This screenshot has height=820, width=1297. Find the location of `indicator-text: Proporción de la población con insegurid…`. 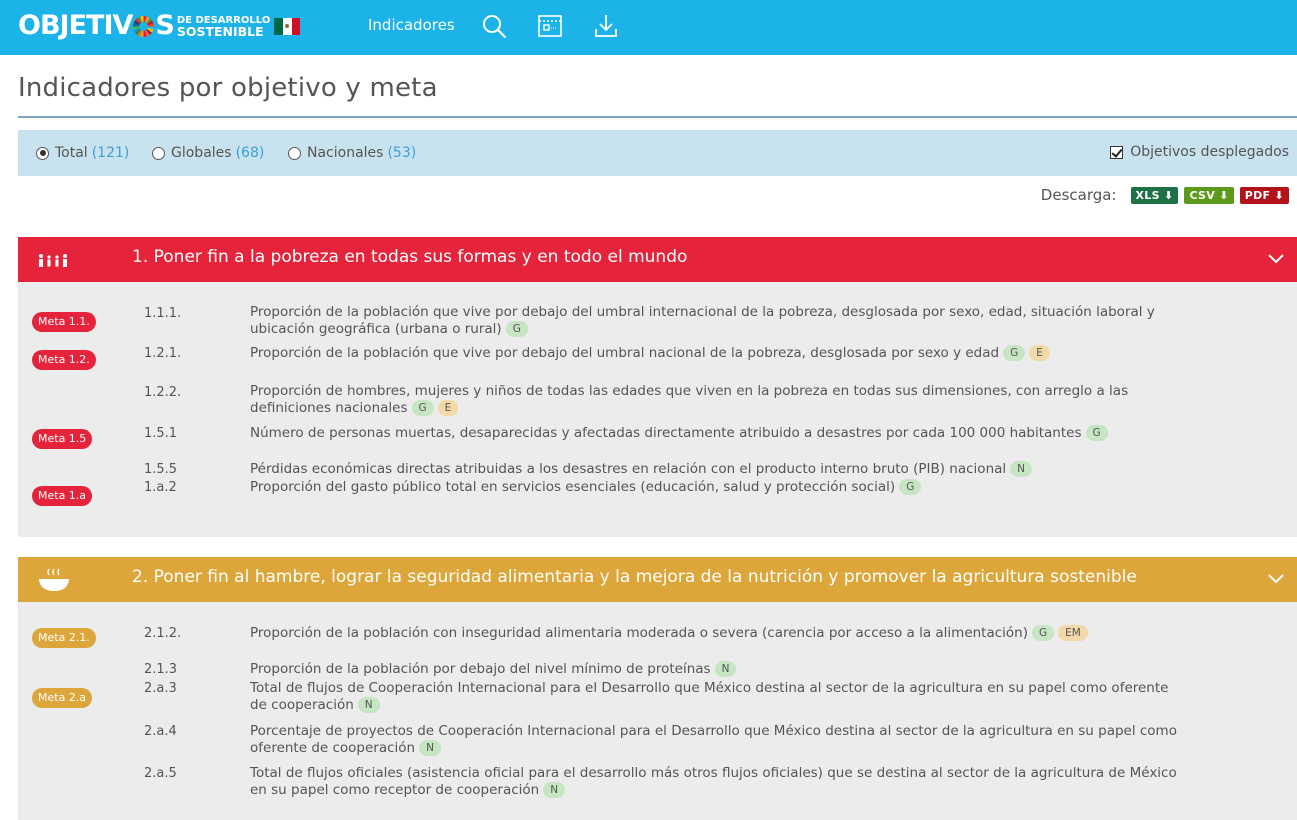

indicator-text: Proporción de la población con insegurid… is located at coordinates (773, 633).